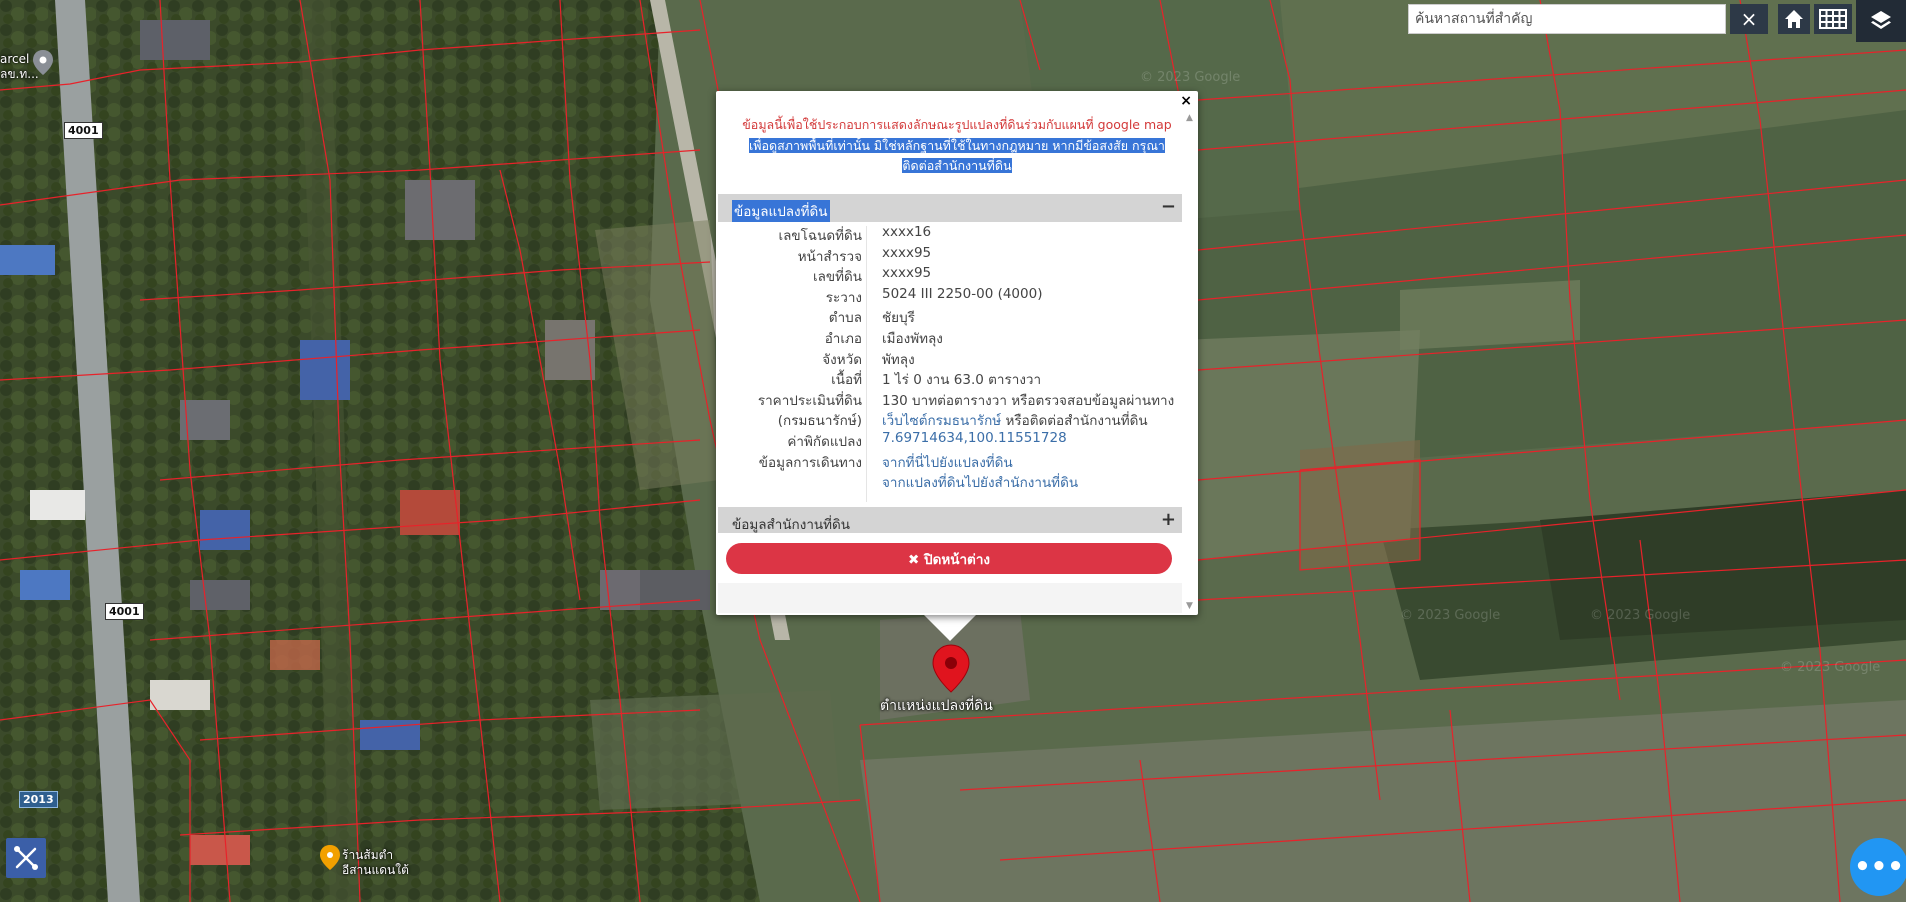 The height and width of the screenshot is (902, 1906). Describe the element at coordinates (912, 338) in the screenshot. I see `field-value: เมืองพัทลุง` at that location.